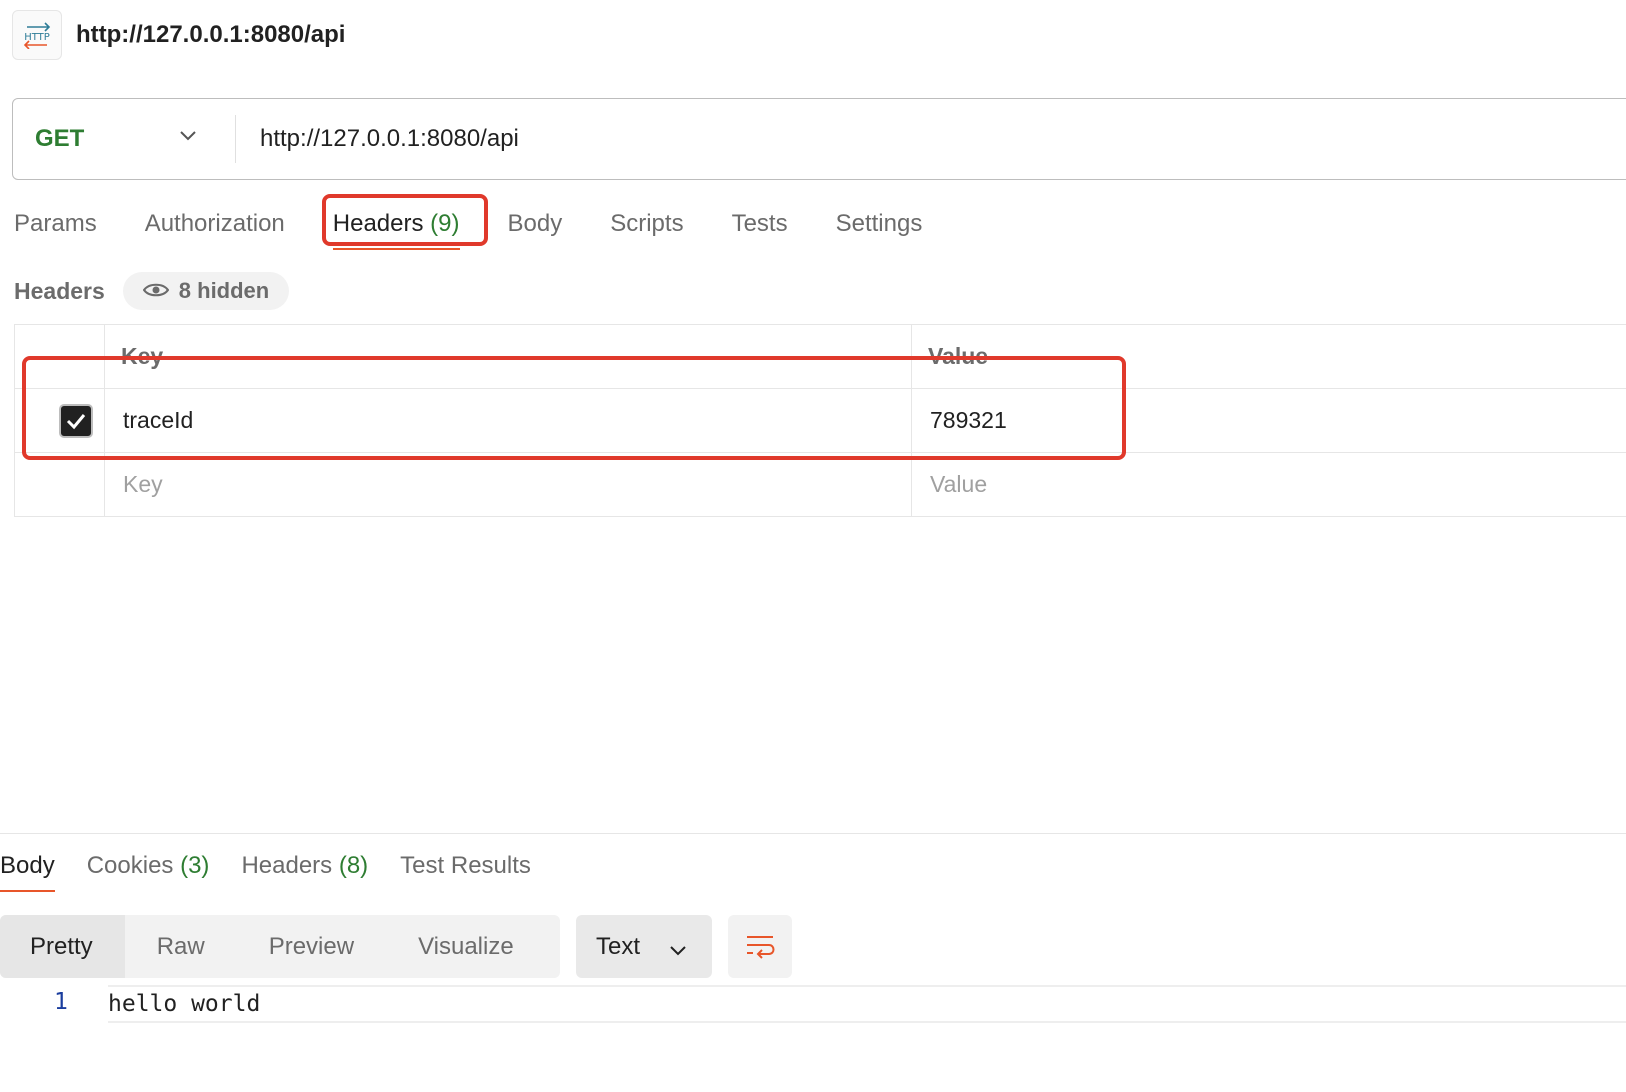 Image resolution: width=1626 pixels, height=1092 pixels. I want to click on url-divider, so click(235, 139).